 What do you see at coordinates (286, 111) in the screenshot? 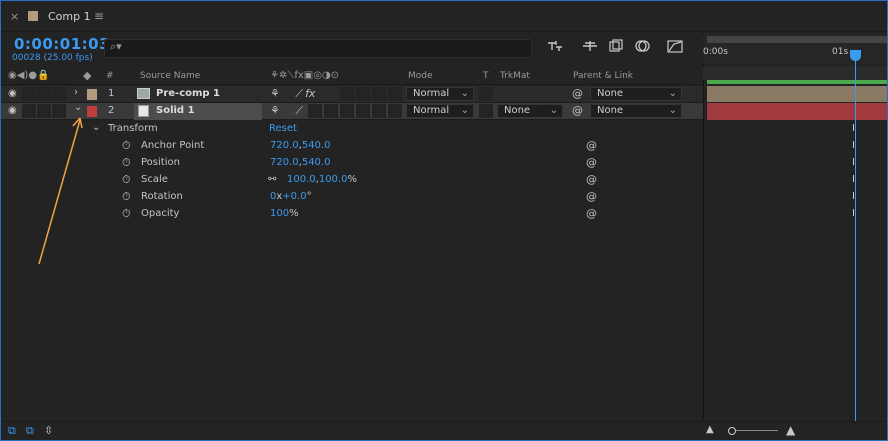
I see `layer-switches-icons: ⚘ ⟋` at bounding box center [286, 111].